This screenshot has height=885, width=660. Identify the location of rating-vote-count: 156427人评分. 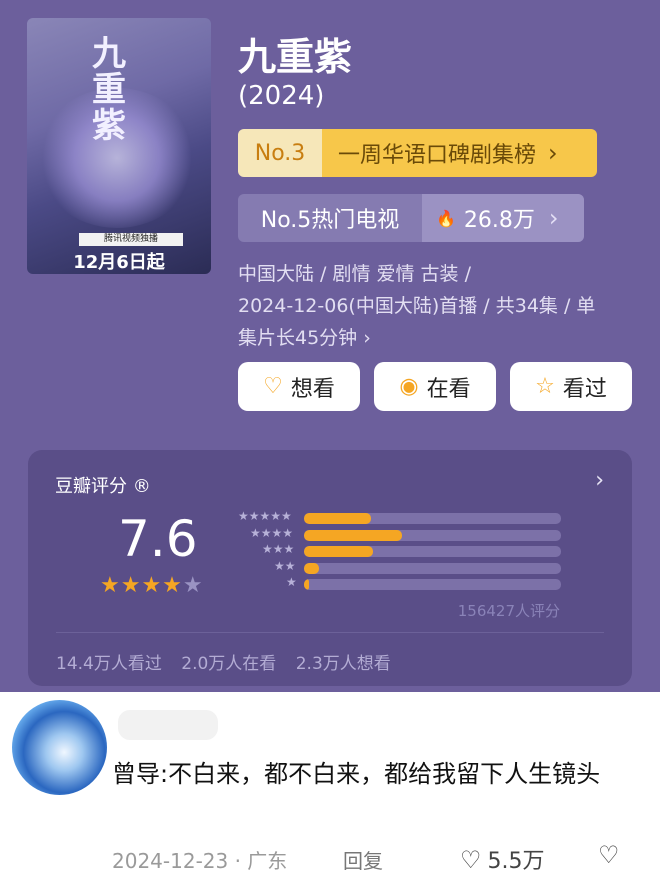
(508, 611).